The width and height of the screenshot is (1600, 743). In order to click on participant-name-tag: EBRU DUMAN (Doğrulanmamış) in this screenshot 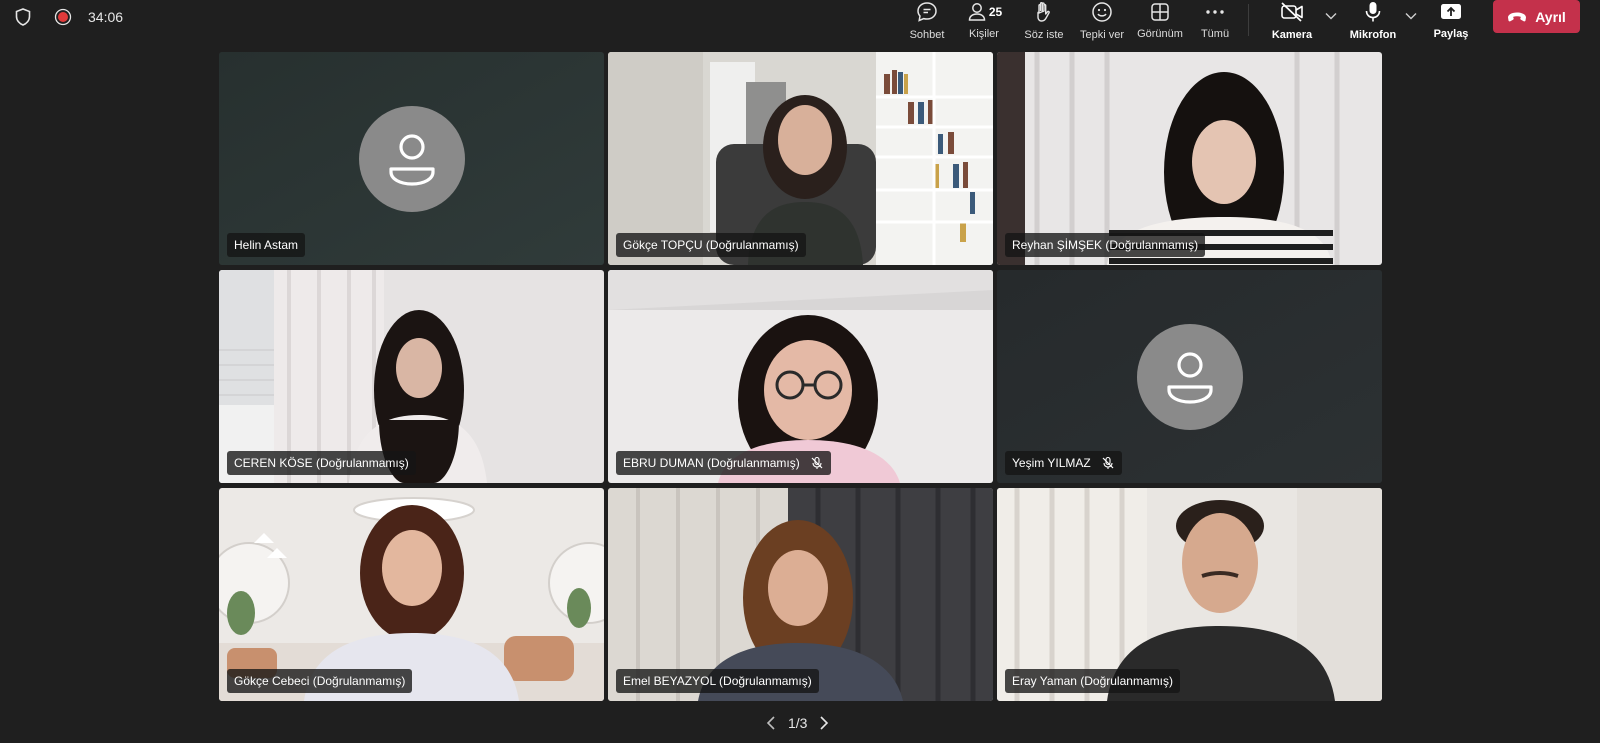, I will do `click(723, 463)`.